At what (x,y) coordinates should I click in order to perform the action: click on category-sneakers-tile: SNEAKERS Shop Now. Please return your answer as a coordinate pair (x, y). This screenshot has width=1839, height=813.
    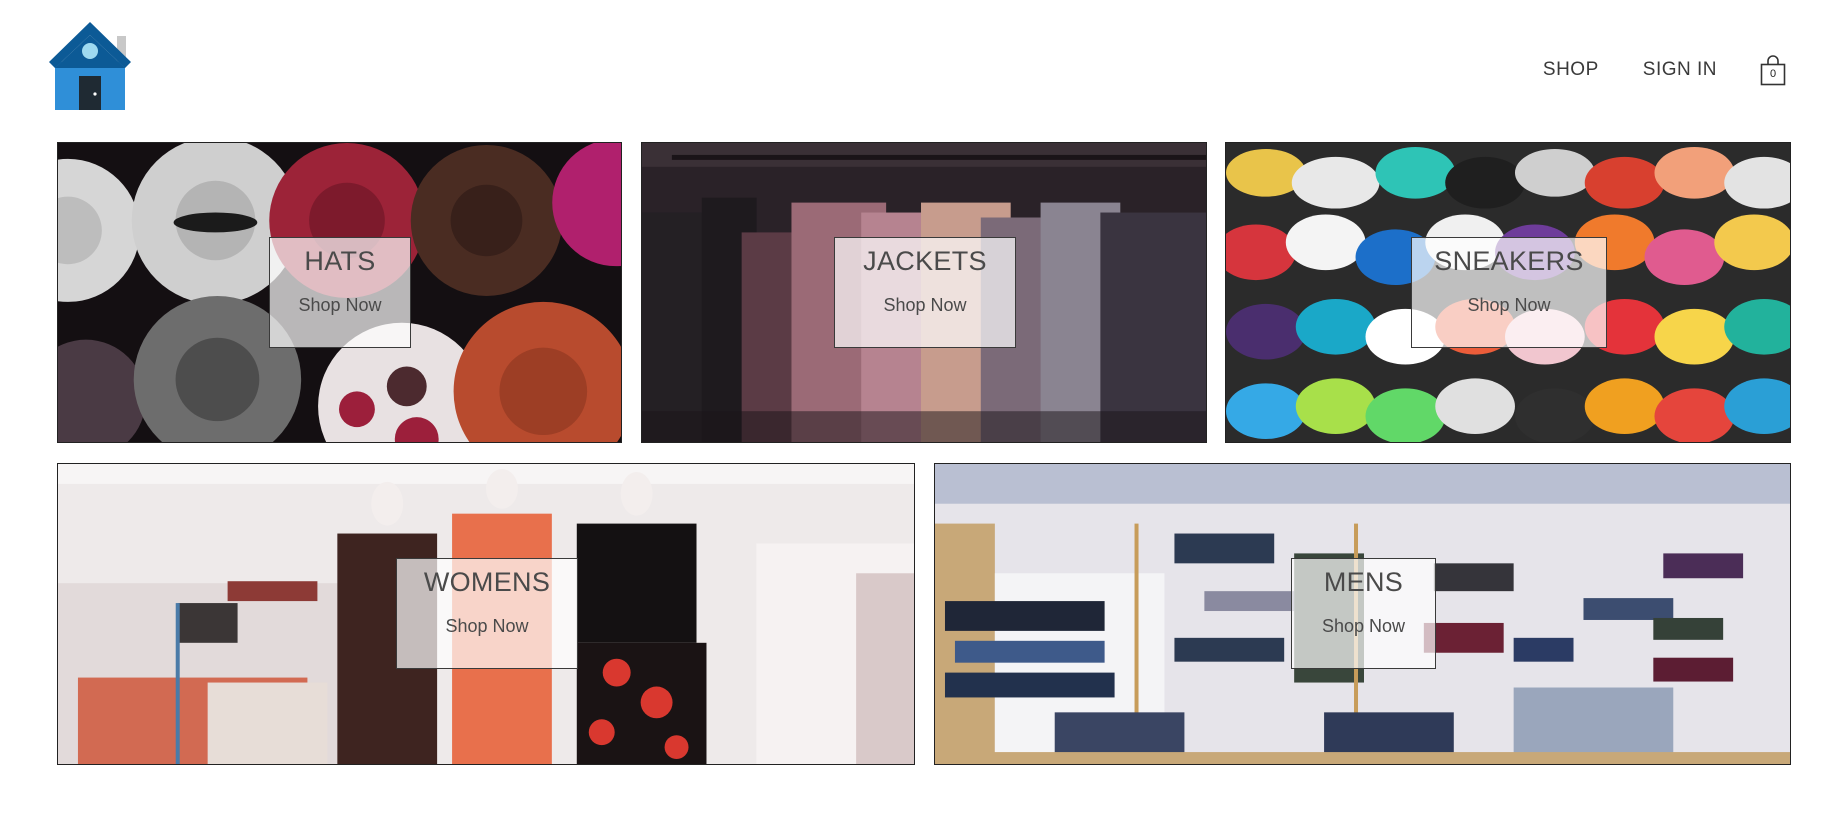
    Looking at the image, I should click on (1508, 292).